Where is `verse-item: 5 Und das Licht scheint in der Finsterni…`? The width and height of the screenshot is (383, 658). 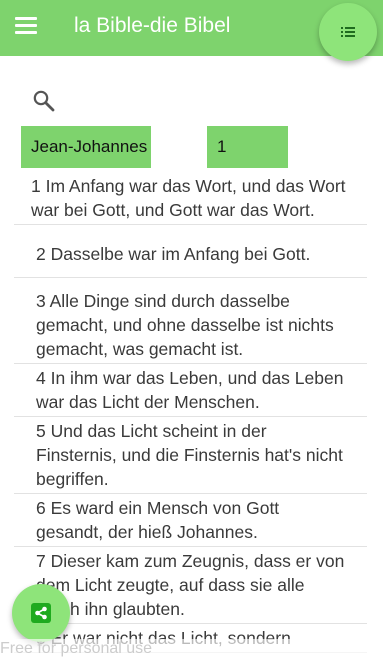 verse-item: 5 Und das Licht scheint in der Finsterni… is located at coordinates (190, 455).